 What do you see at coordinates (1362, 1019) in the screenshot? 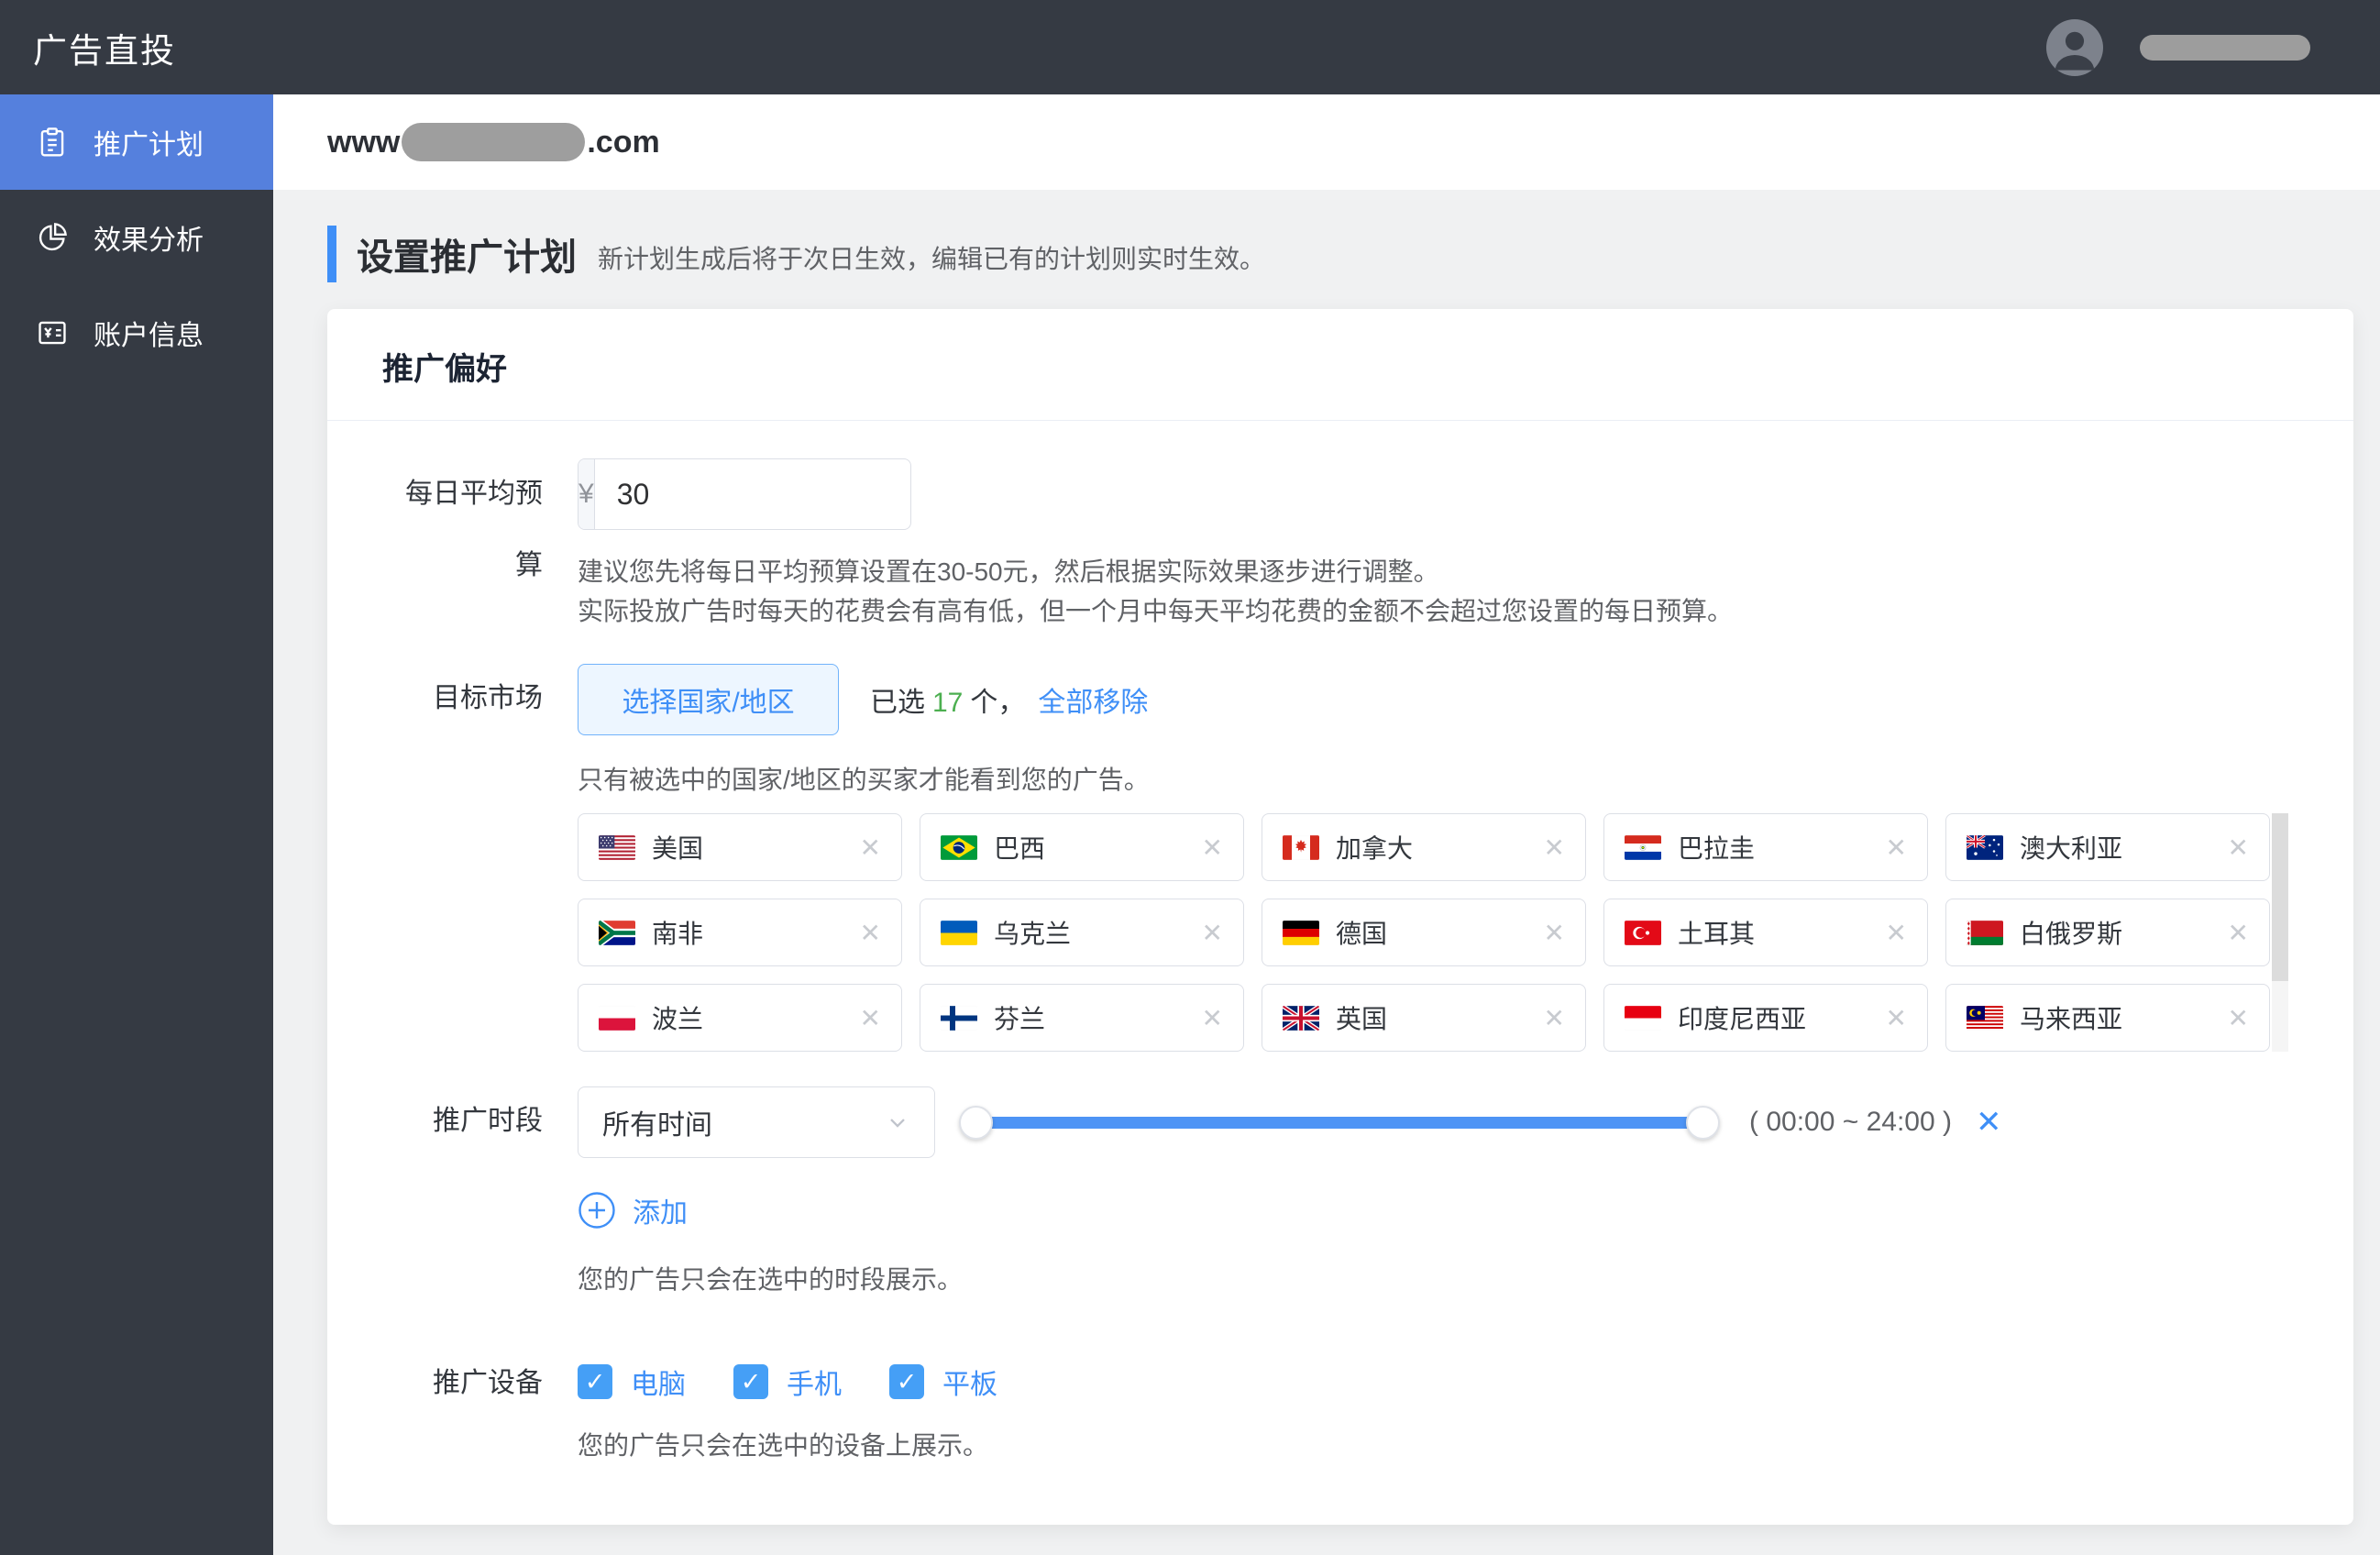
I see `country-chip-label: 英国` at bounding box center [1362, 1019].